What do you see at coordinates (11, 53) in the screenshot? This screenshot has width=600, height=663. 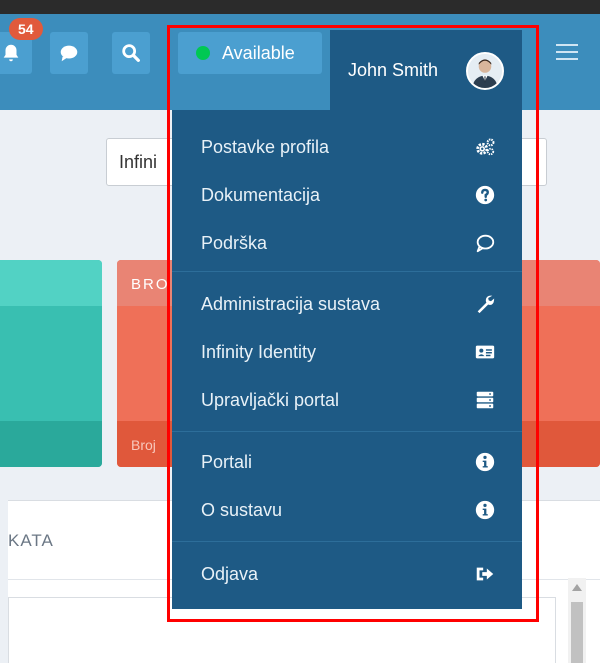 I see `bell-icon` at bounding box center [11, 53].